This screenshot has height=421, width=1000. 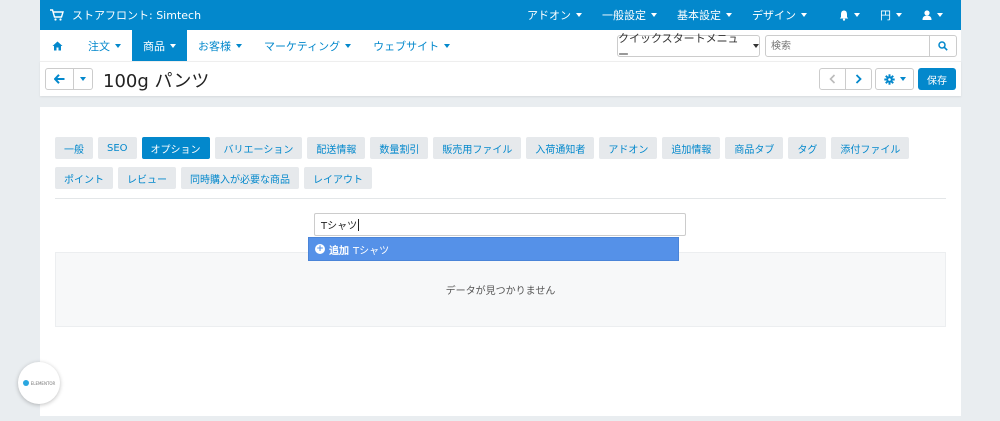 I want to click on user-menu, so click(x=936, y=15).